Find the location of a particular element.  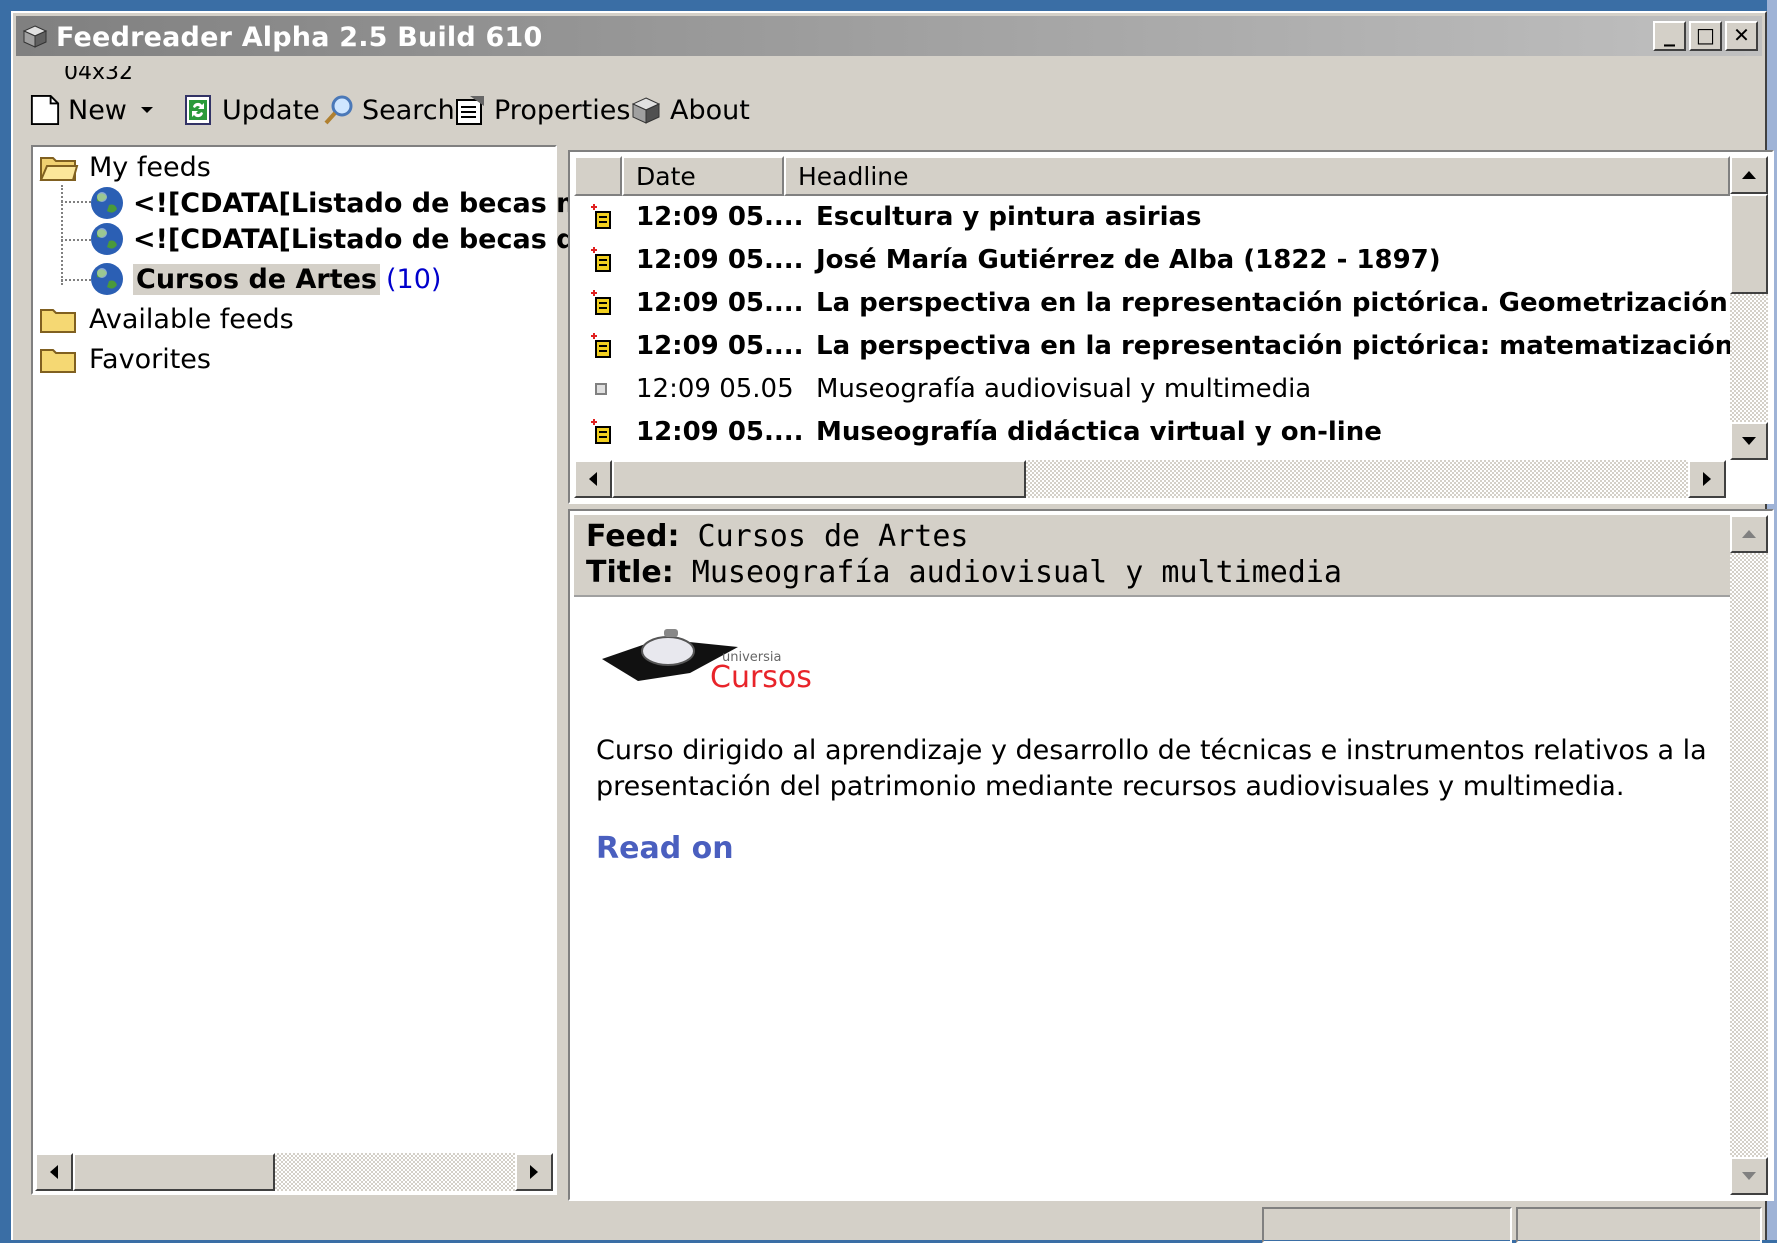

new-label: New is located at coordinates (97, 110).